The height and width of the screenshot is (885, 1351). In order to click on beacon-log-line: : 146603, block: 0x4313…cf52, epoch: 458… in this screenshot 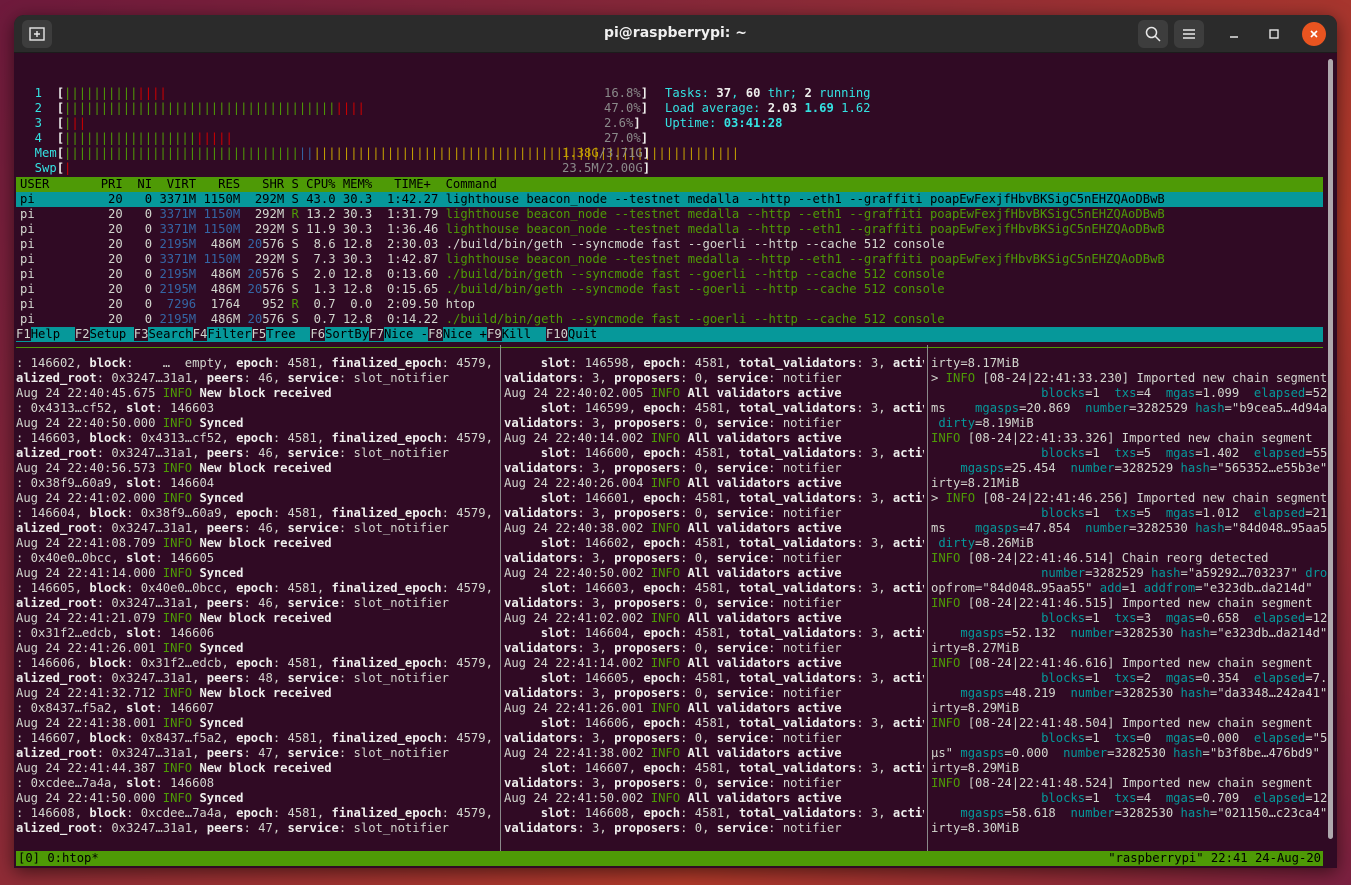, I will do `click(257, 438)`.